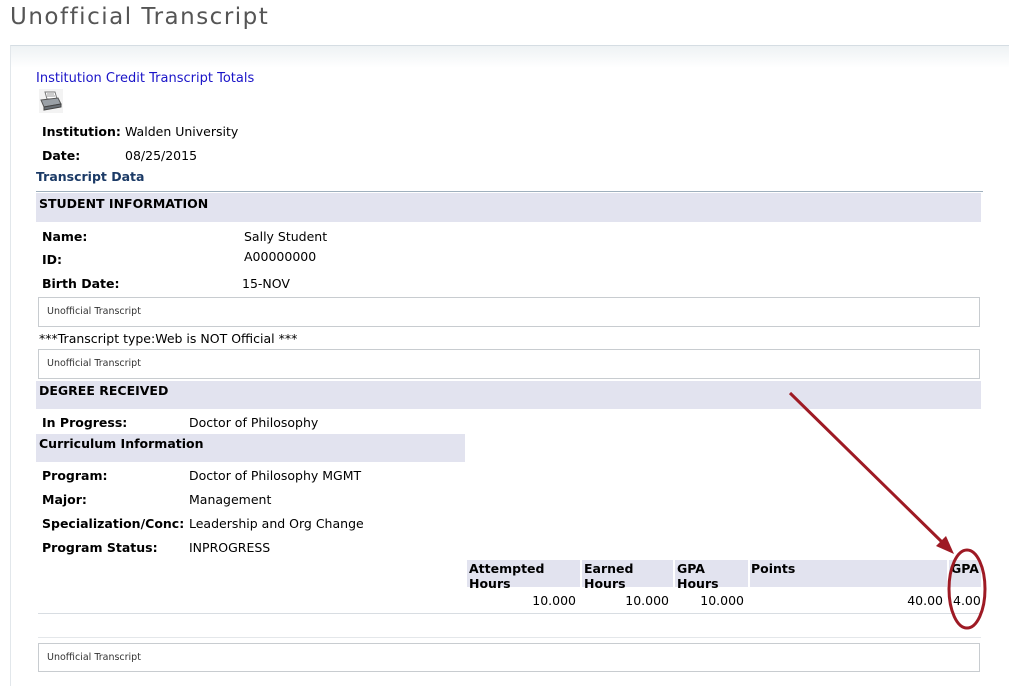 This screenshot has height=686, width=1009. Describe the element at coordinates (967, 589) in the screenshot. I see `gpa-highlight-ellipse` at that location.